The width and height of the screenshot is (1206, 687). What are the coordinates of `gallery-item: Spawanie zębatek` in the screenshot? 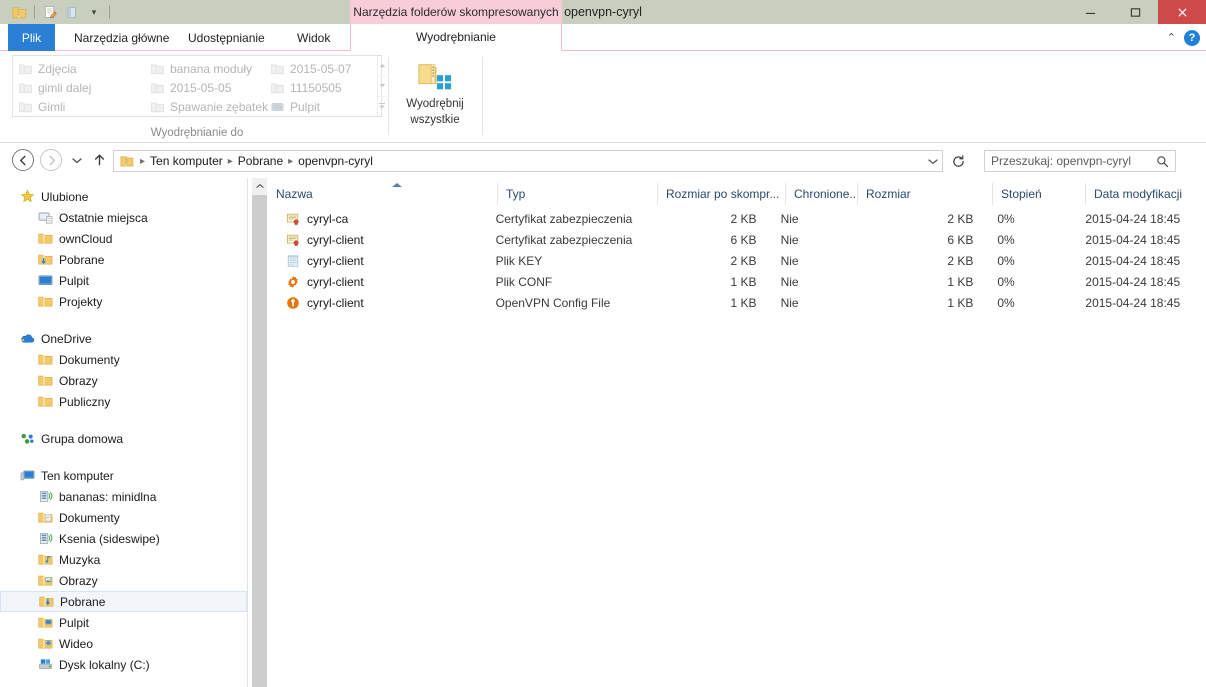 It's located at (209, 106).